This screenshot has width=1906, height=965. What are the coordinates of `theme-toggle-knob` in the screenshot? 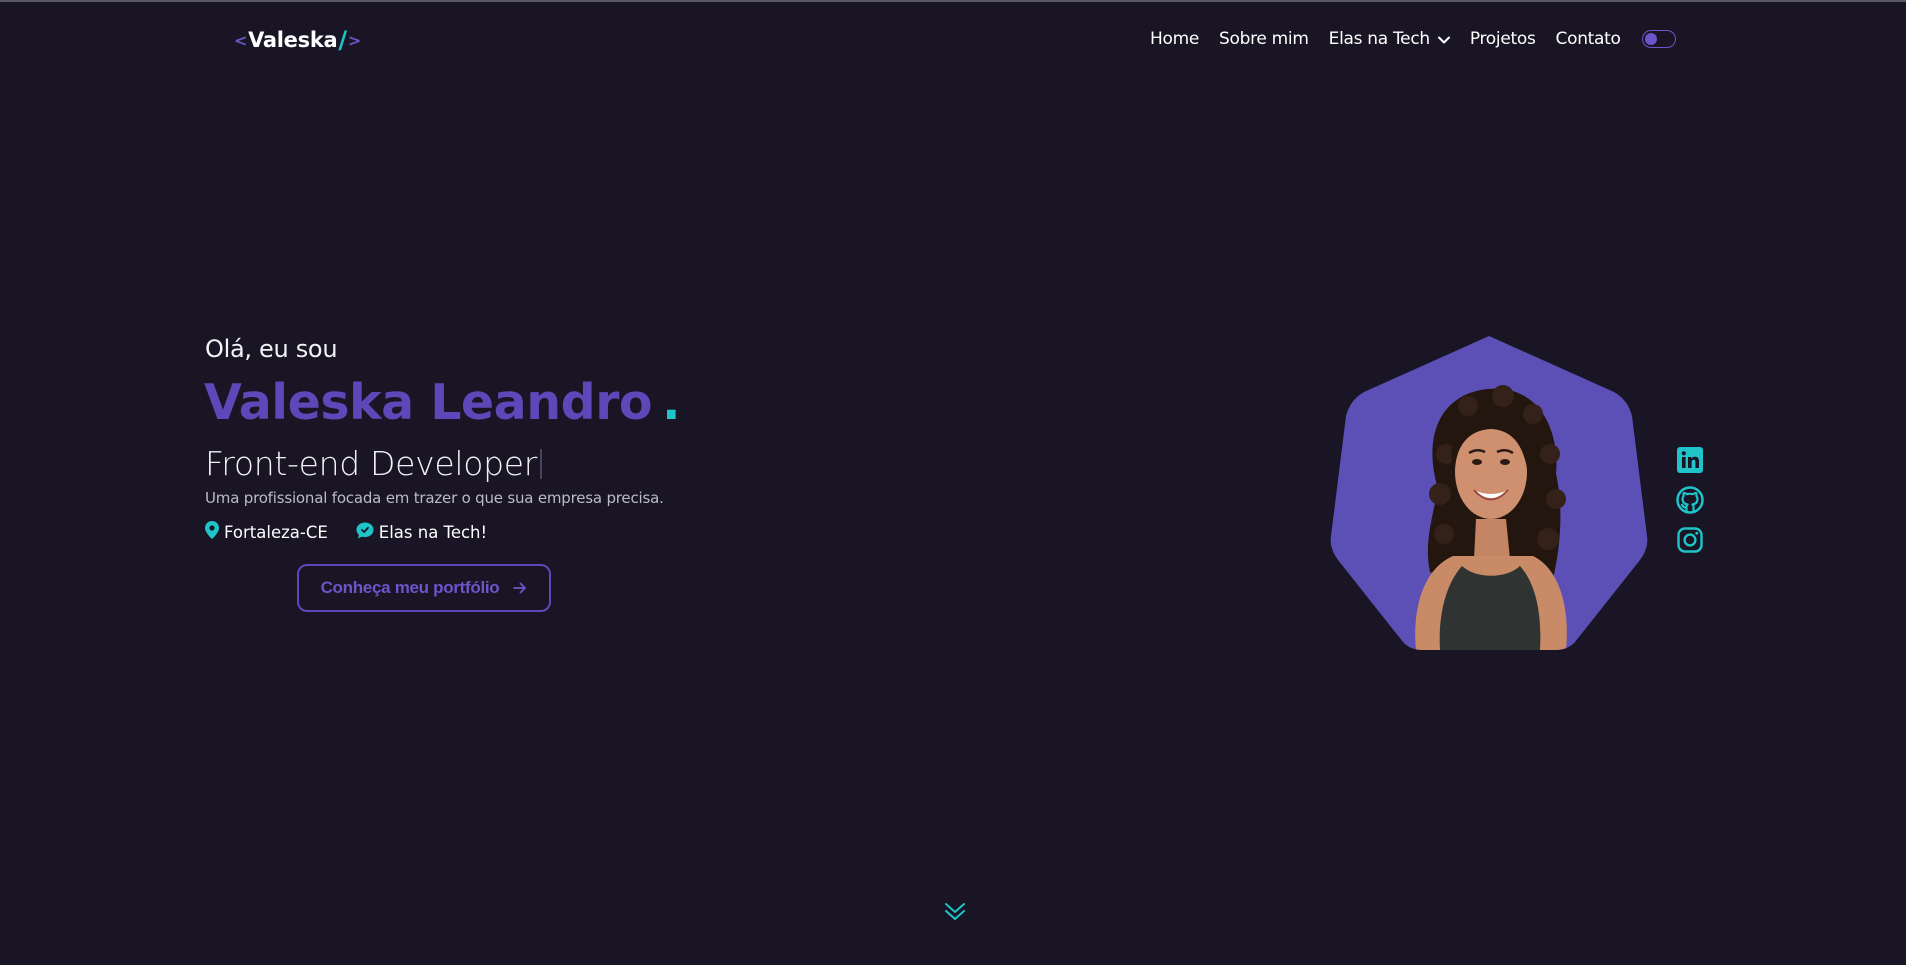 It's located at (1651, 38).